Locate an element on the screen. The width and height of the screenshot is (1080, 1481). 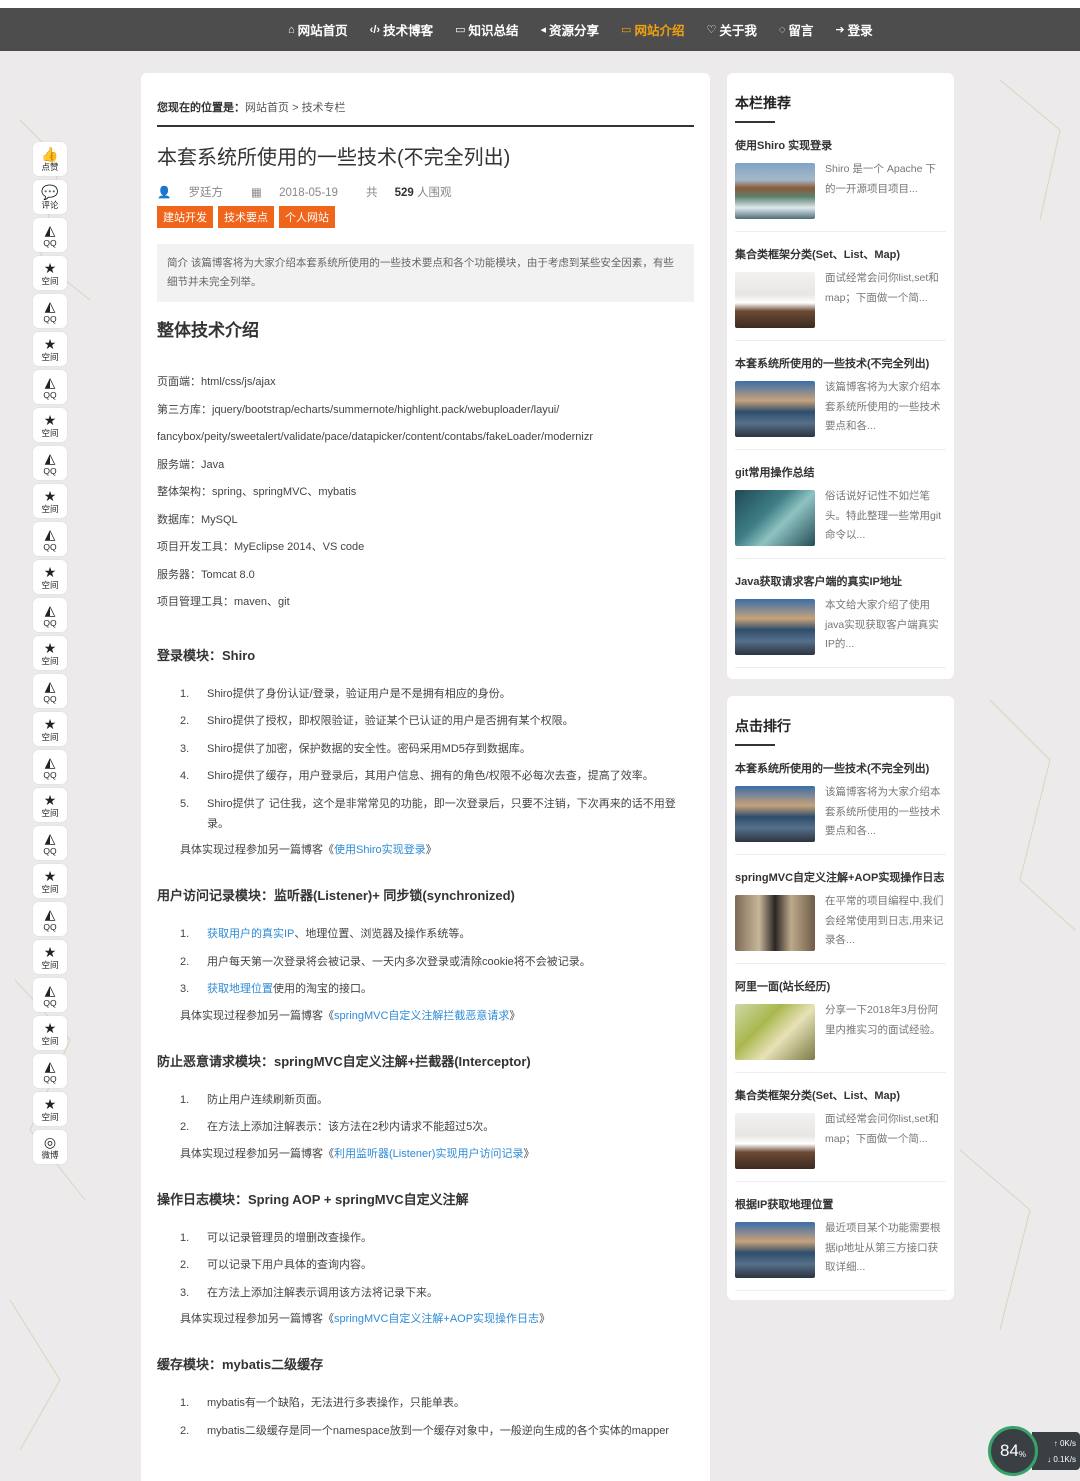
item-number: 2. is located at coordinates (185, 721).